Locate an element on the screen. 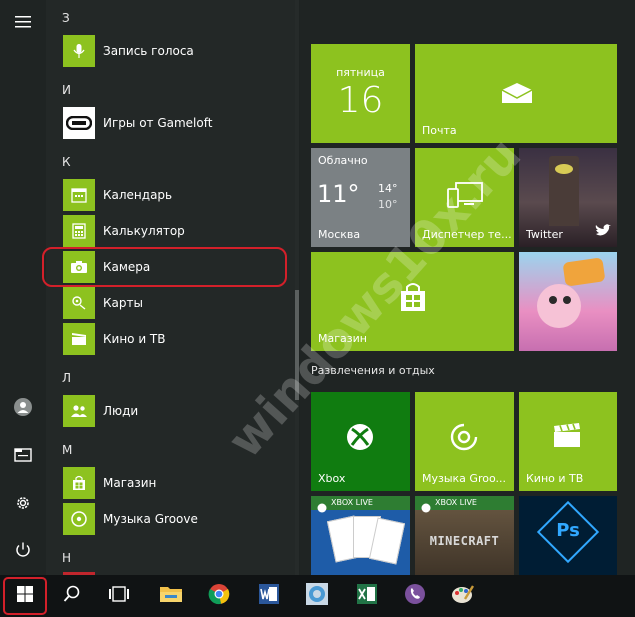 Image resolution: width=635 pixels, height=617 pixels. candy-character is located at coordinates (559, 306).